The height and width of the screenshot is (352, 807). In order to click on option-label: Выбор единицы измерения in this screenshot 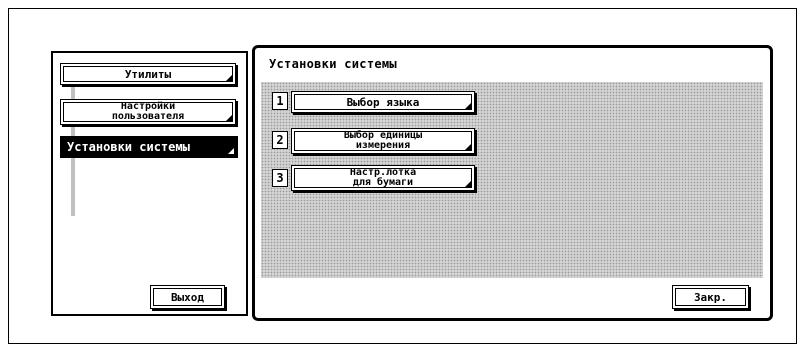, I will do `click(383, 140)`.